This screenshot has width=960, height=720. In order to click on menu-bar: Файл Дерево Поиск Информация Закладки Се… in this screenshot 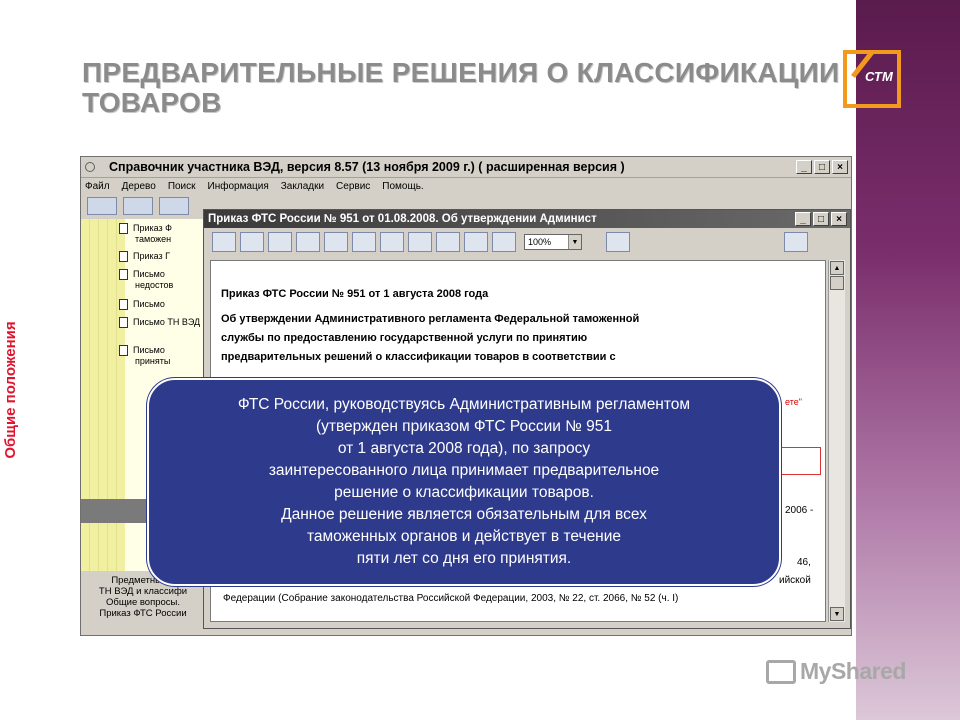, I will do `click(466, 186)`.